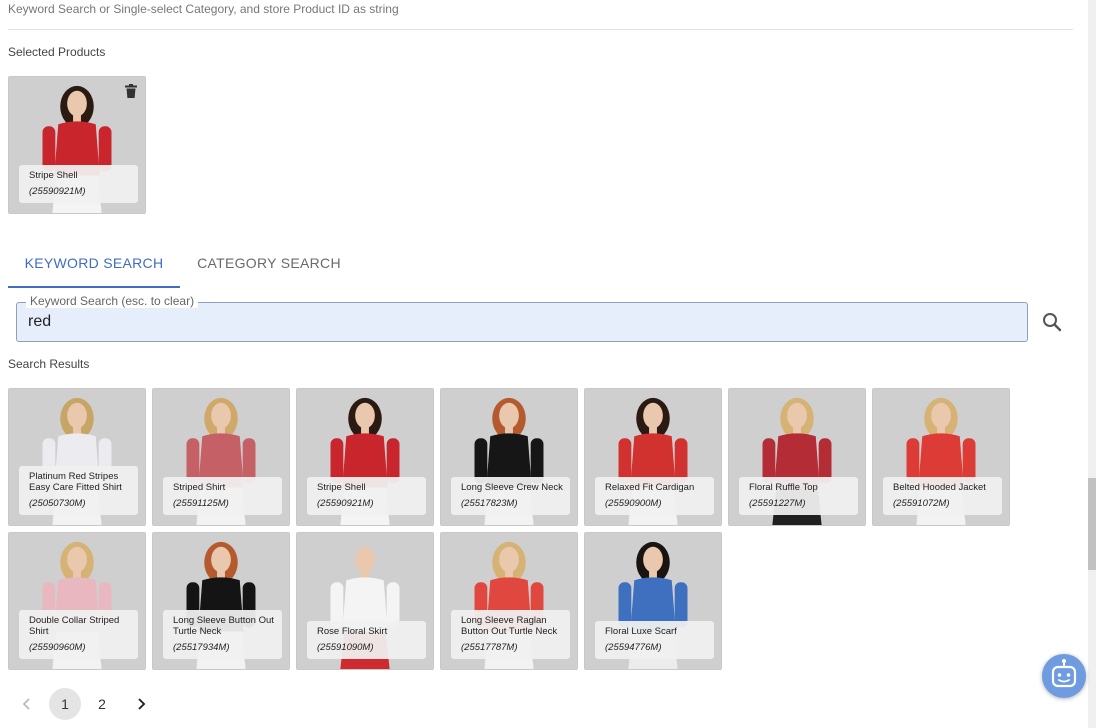 The width and height of the screenshot is (1096, 728). I want to click on product-id: (25591090M), so click(345, 647).